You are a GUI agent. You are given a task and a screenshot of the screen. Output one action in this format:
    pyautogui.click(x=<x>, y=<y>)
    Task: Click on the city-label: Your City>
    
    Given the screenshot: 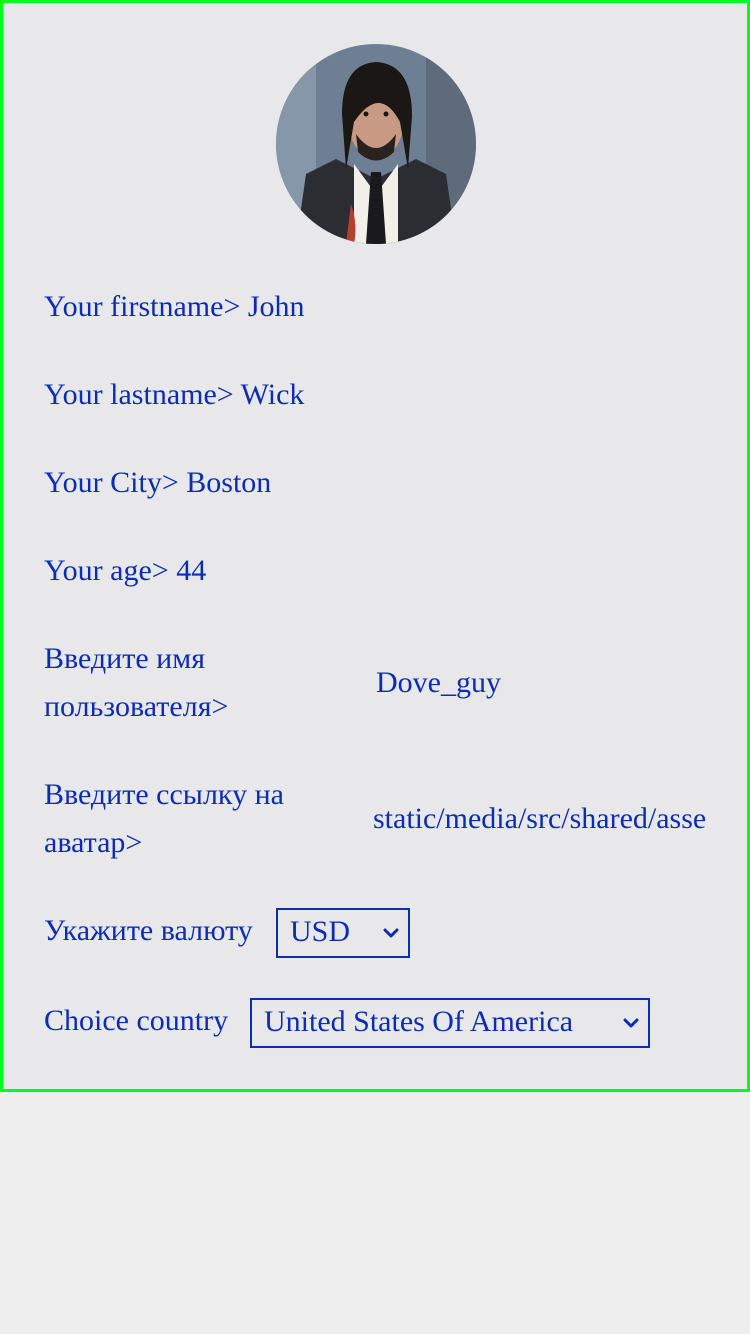 What is the action you would take?
    pyautogui.click(x=111, y=482)
    